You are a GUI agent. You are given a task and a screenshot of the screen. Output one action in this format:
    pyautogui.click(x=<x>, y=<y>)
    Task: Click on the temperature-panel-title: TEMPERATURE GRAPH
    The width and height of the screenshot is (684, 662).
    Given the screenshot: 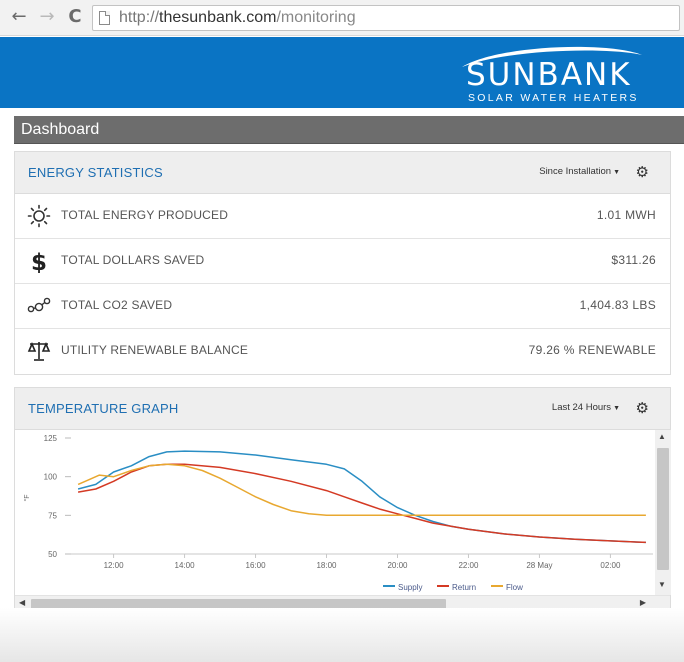 What is the action you would take?
    pyautogui.click(x=103, y=408)
    